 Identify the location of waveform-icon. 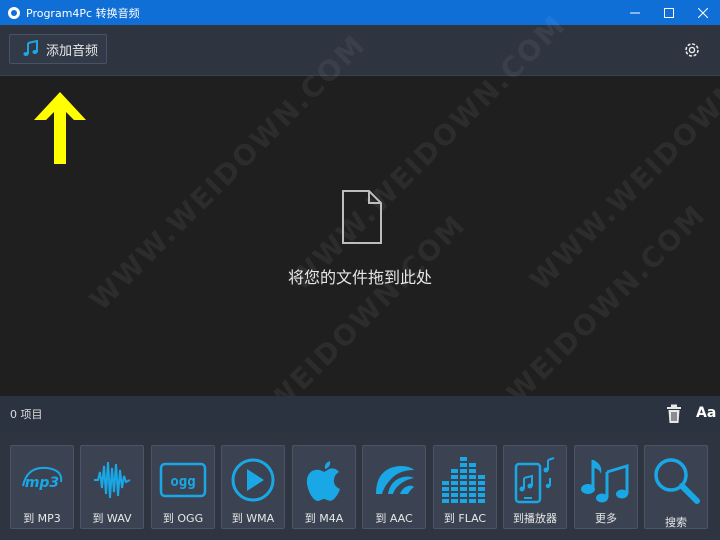
(112, 480).